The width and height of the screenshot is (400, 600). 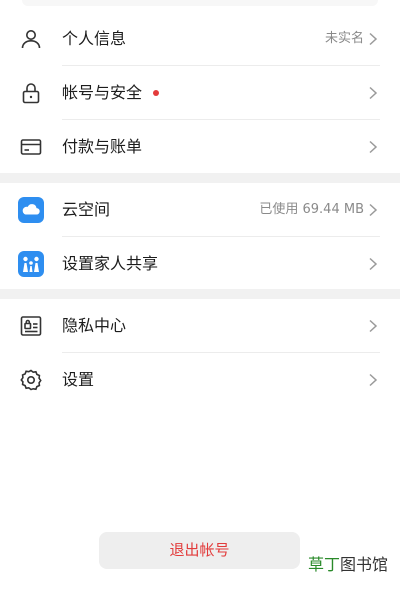 I want to click on row-family-sharing: 设置家人共享, so click(x=200, y=264).